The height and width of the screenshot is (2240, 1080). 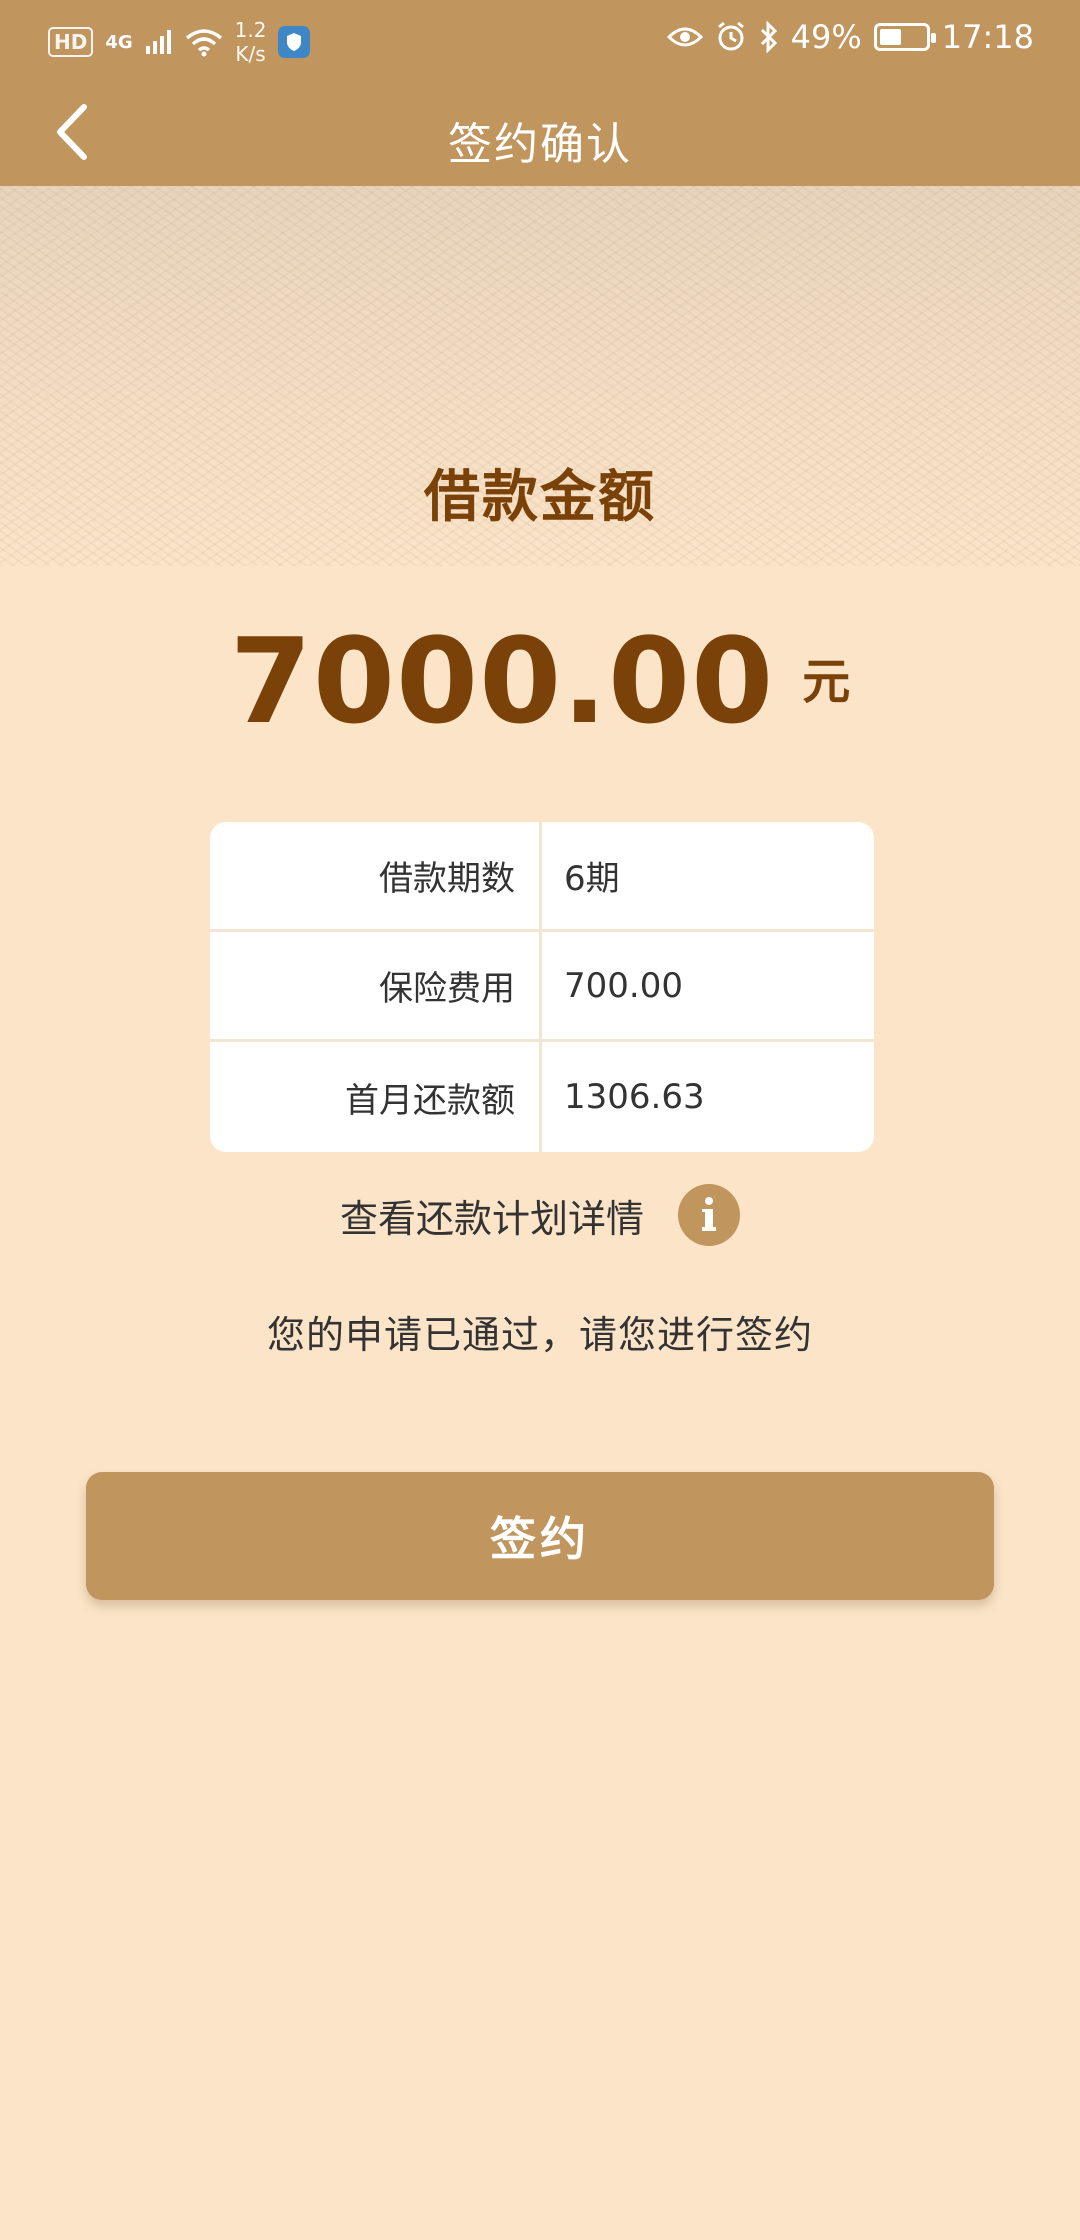 What do you see at coordinates (250, 54) in the screenshot?
I see `speed-unit: K/s` at bounding box center [250, 54].